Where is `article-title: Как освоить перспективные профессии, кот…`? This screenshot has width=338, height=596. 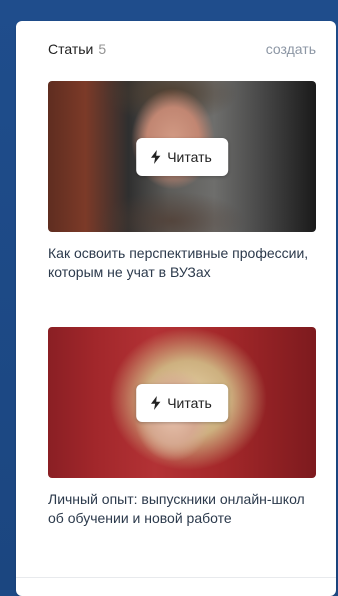
article-title: Как освоить перспективные профессии, кот… is located at coordinates (182, 263).